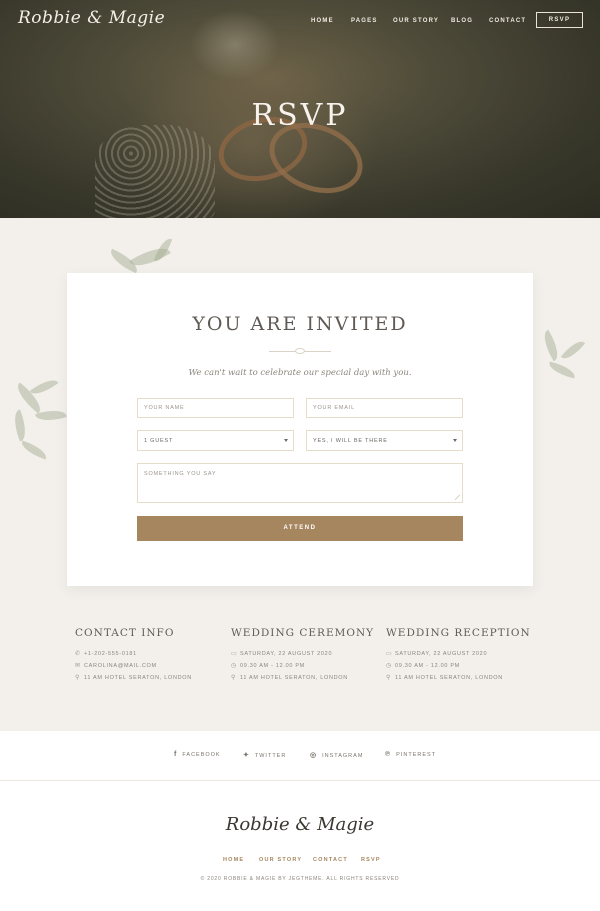 The image size is (600, 911). I want to click on email-input: YOUR EMAIL, so click(384, 408).